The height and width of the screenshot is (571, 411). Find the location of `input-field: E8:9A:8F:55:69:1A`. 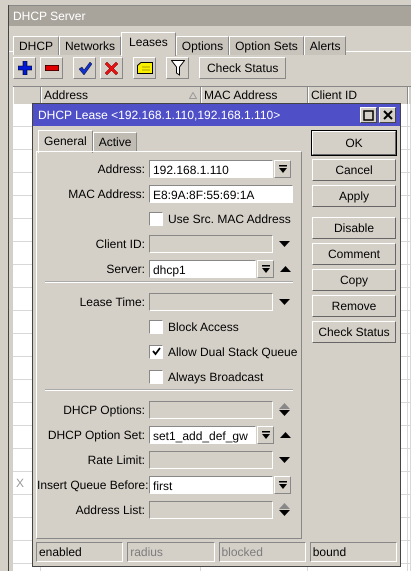

input-field: E8:9A:8F:55:69:1A is located at coordinates (221, 193).